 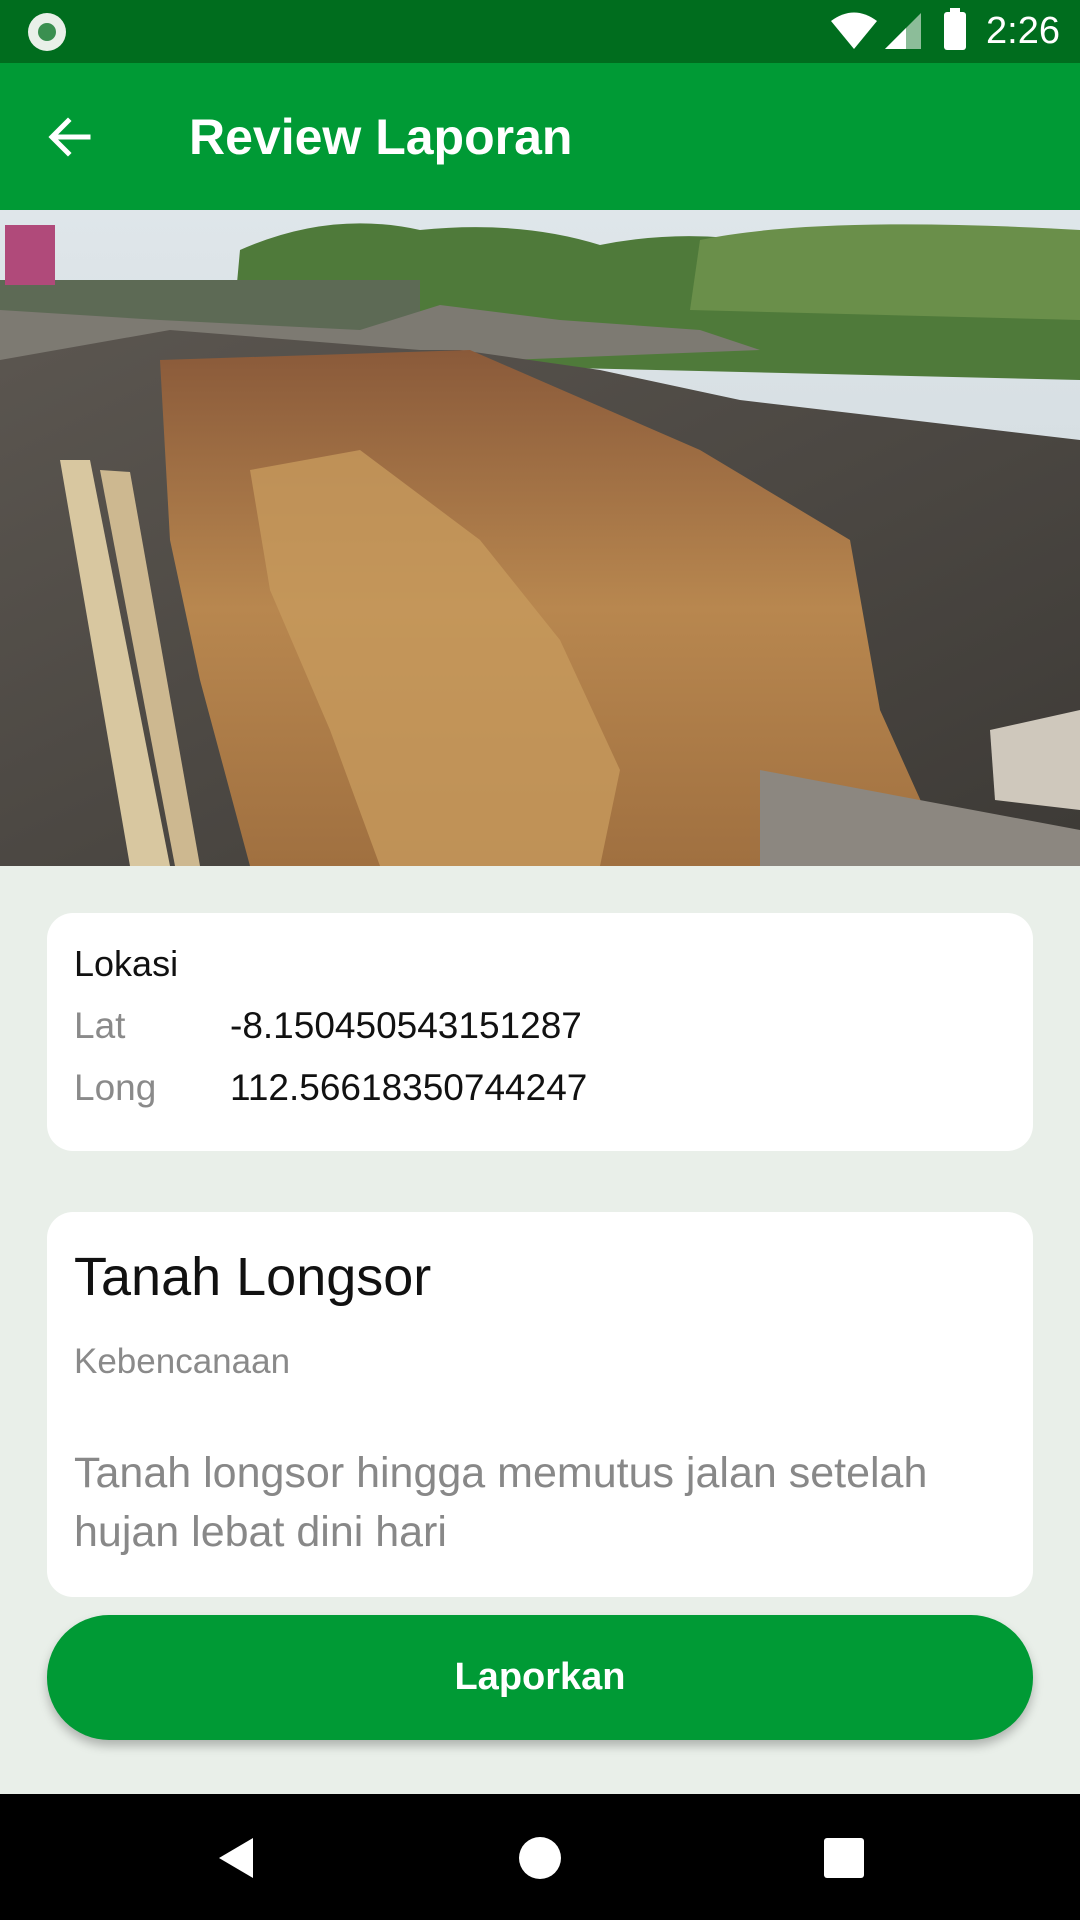 What do you see at coordinates (903, 31) in the screenshot?
I see `signal-icon` at bounding box center [903, 31].